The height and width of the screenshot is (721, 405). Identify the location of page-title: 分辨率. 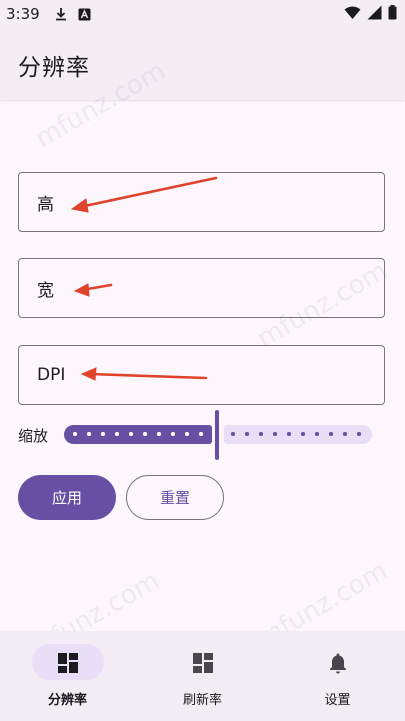
(54, 68).